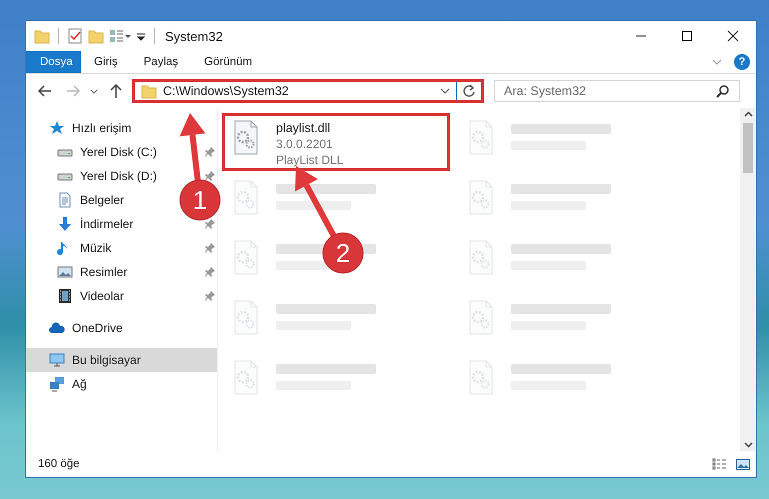 This screenshot has height=499, width=769. What do you see at coordinates (57, 128) in the screenshot?
I see `star-icon` at bounding box center [57, 128].